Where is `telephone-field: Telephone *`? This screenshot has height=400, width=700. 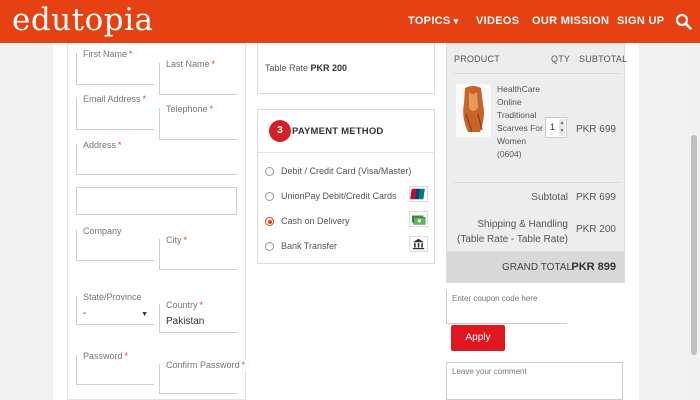 telephone-field: Telephone * is located at coordinates (198, 122).